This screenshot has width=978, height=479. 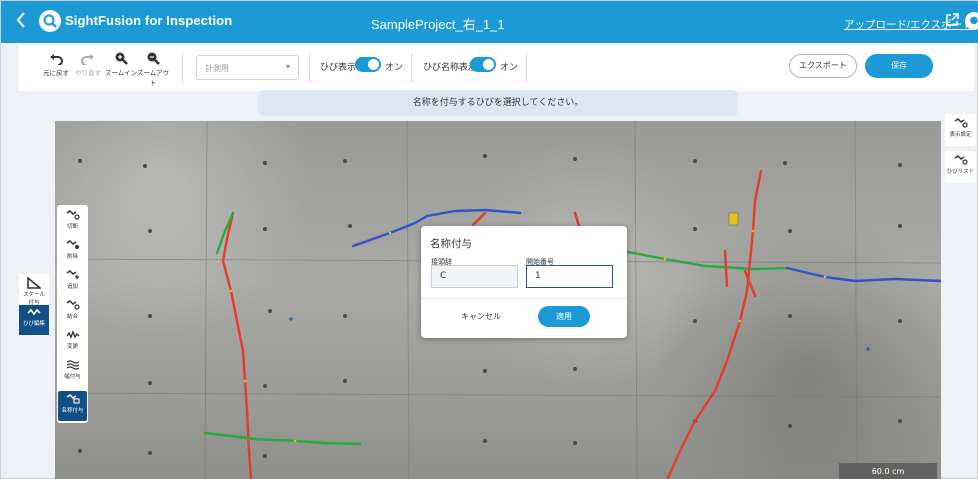 I want to click on save-button: 保存, so click(x=899, y=66).